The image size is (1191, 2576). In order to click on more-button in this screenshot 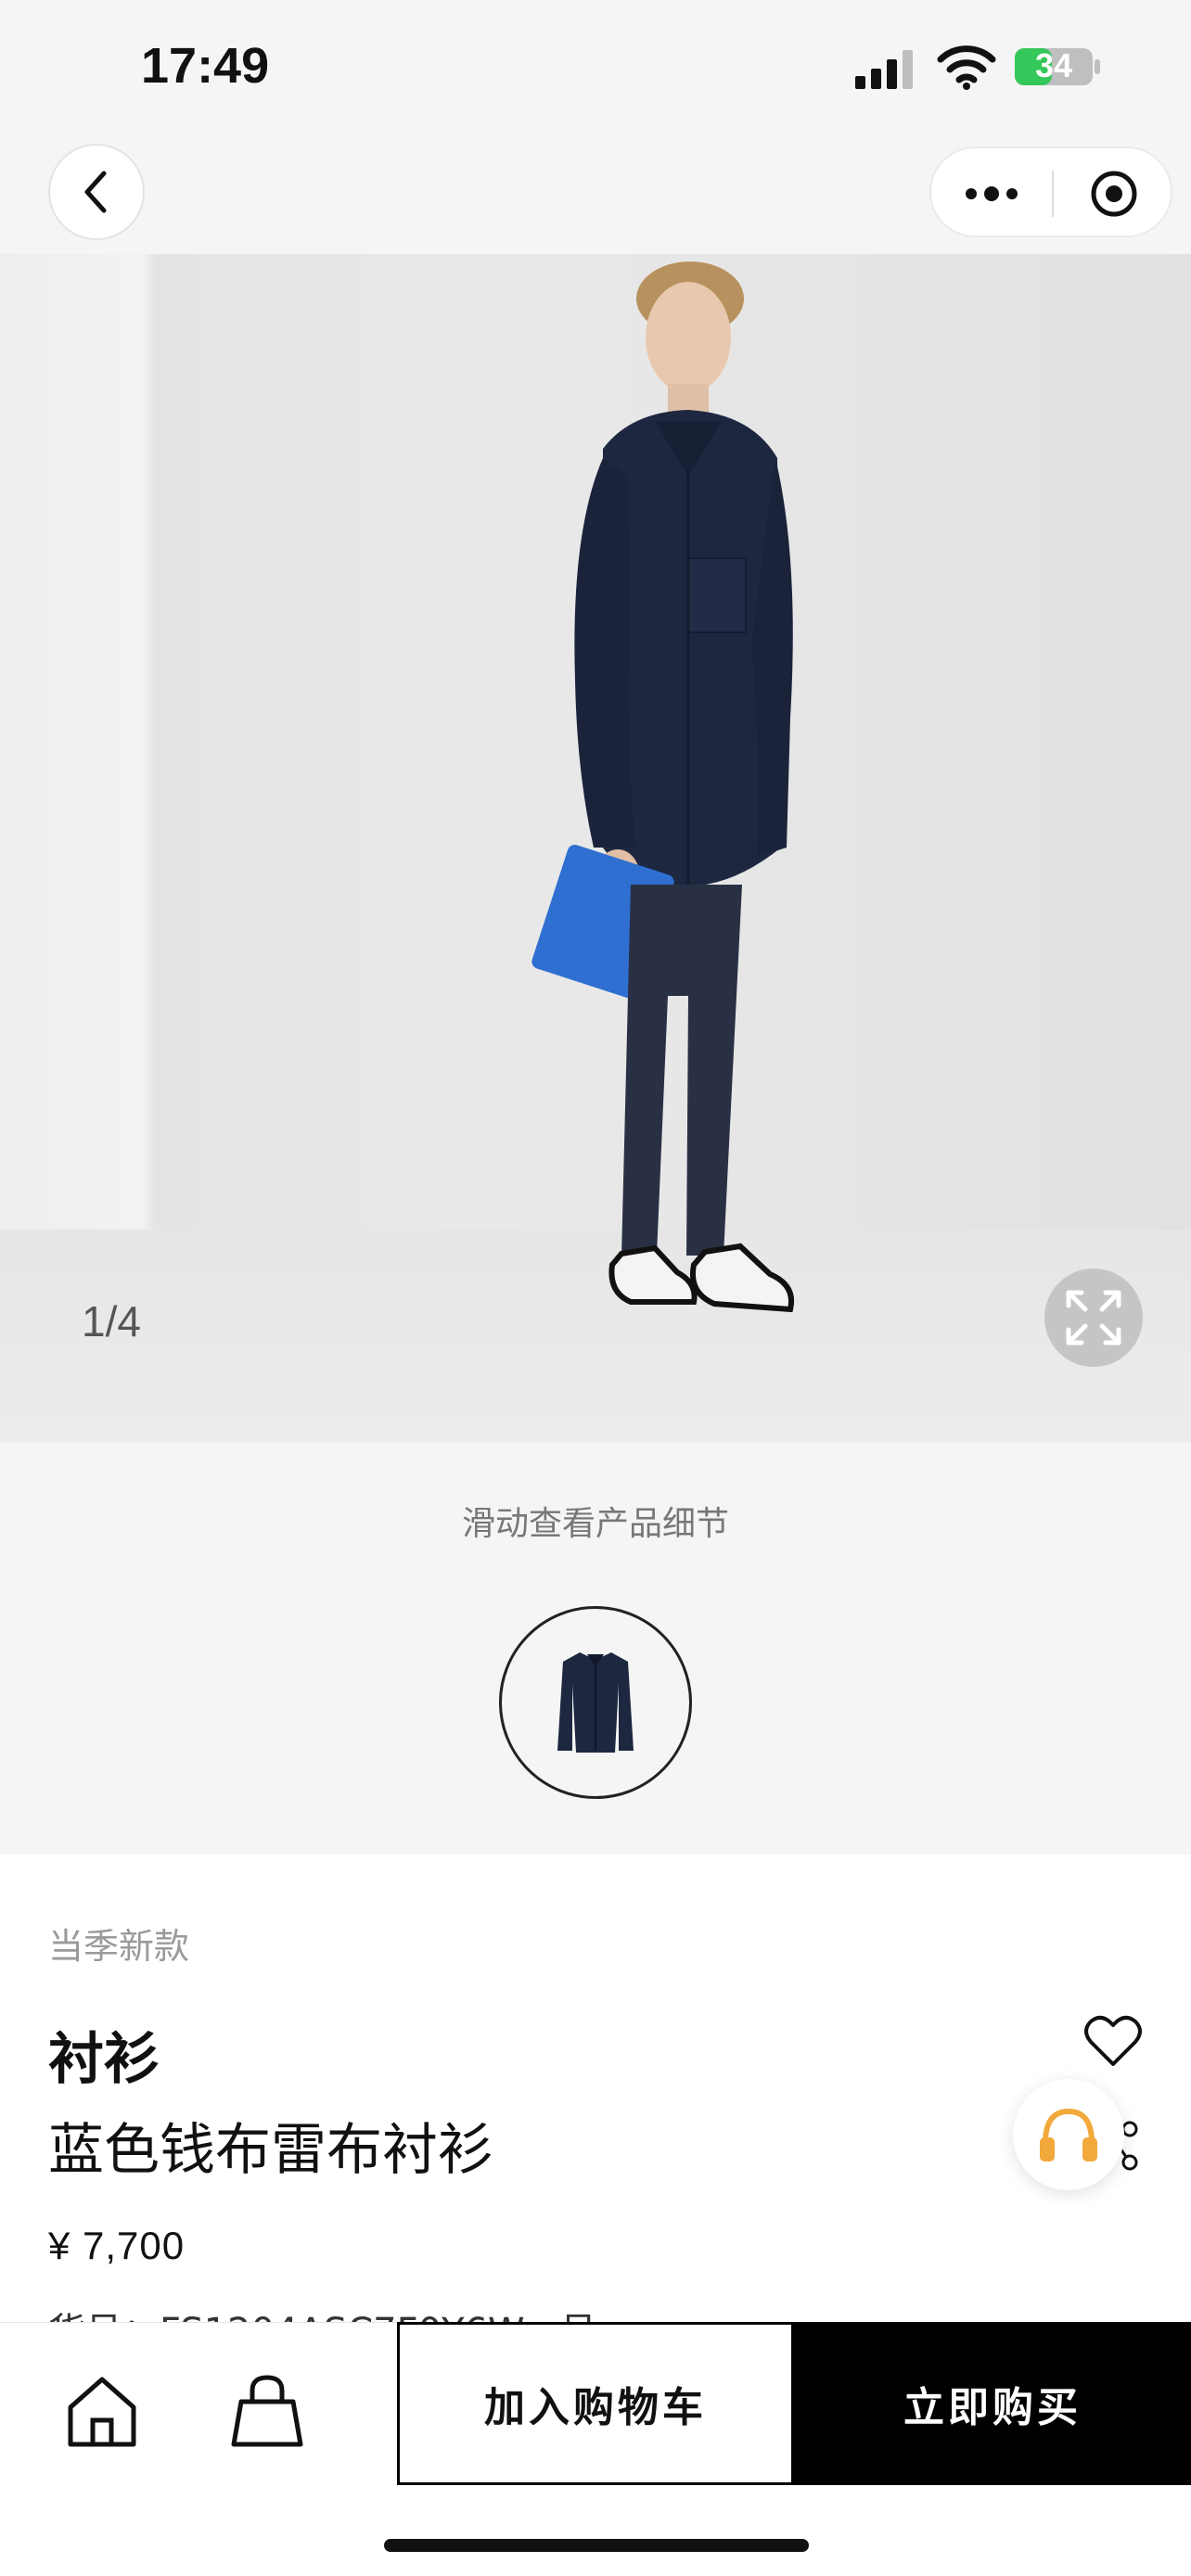, I will do `click(992, 193)`.